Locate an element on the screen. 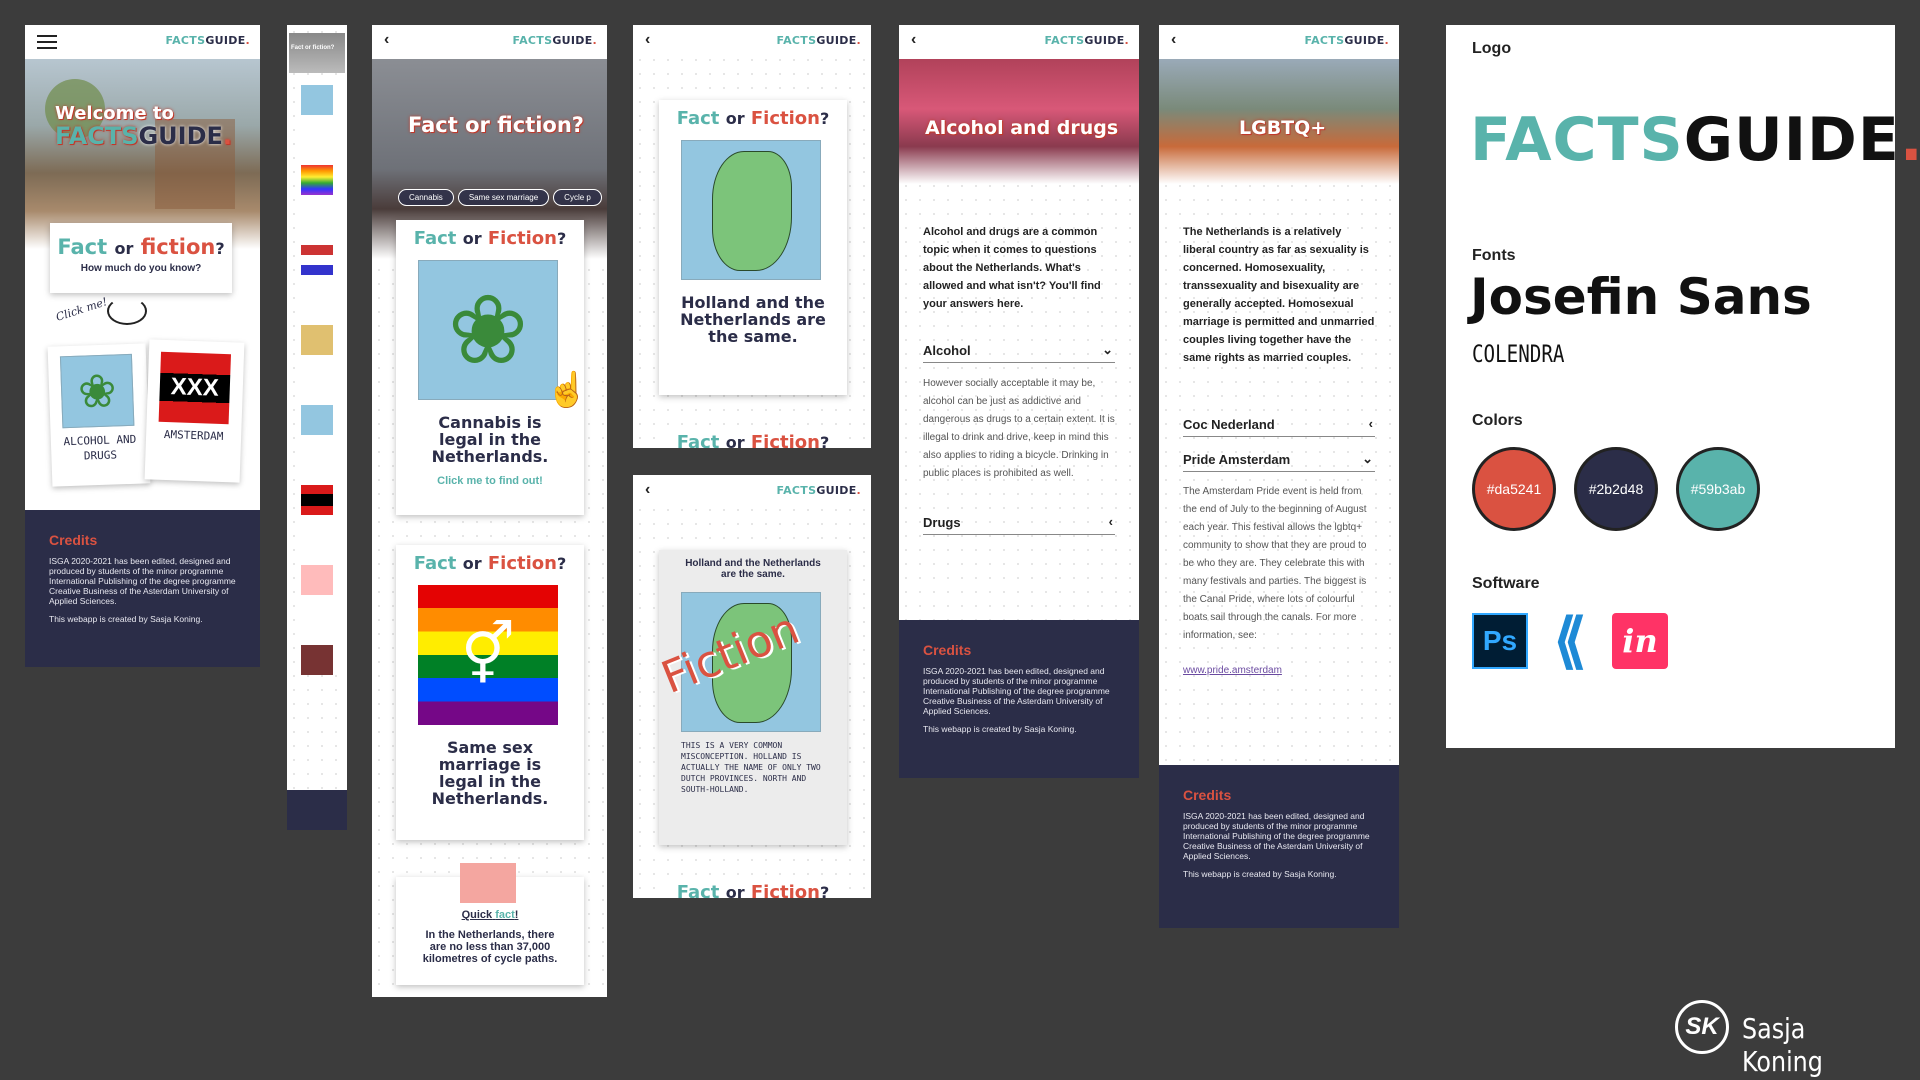 The width and height of the screenshot is (1920, 1080). accordion-alcohol: Alcohol ⌄ is located at coordinates (1019, 352).